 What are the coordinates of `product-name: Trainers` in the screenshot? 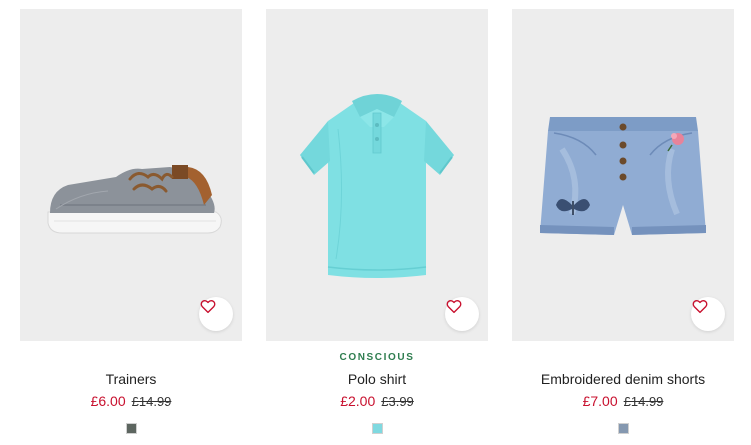 It's located at (131, 379).